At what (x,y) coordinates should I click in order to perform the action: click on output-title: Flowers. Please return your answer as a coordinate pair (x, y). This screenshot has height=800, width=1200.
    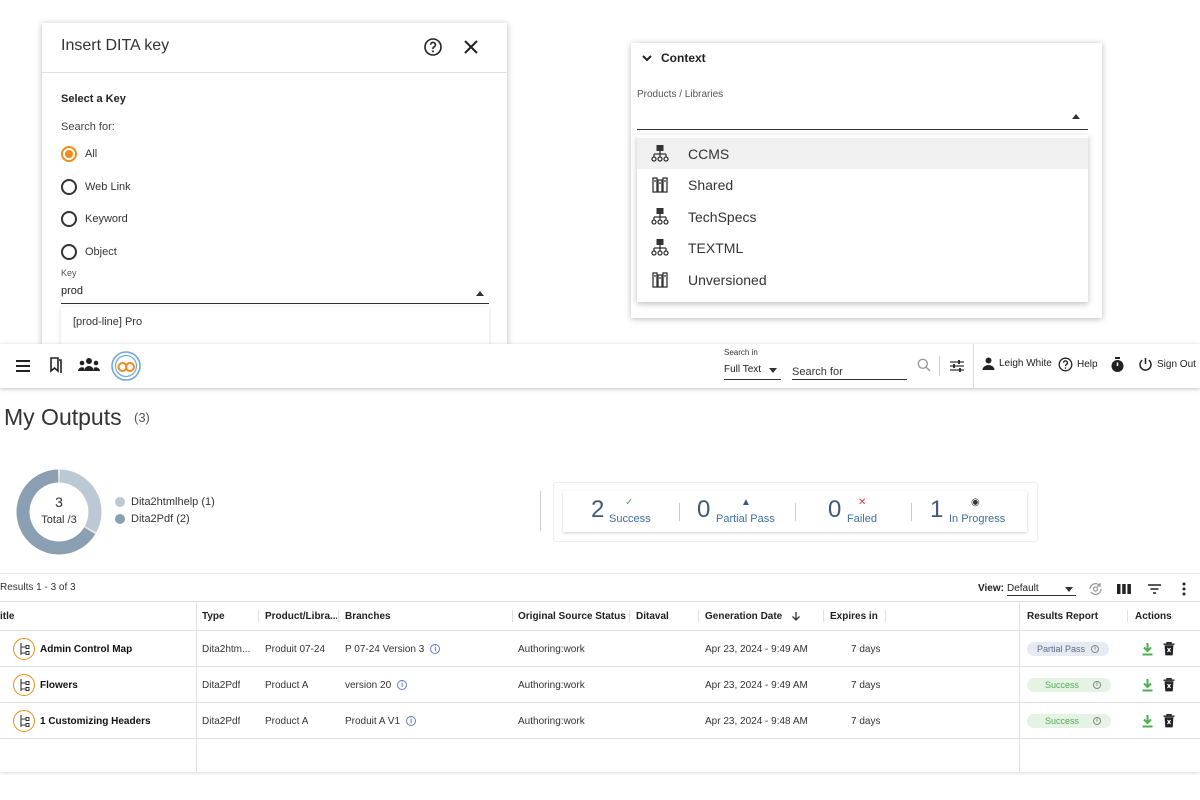
    Looking at the image, I should click on (59, 685).